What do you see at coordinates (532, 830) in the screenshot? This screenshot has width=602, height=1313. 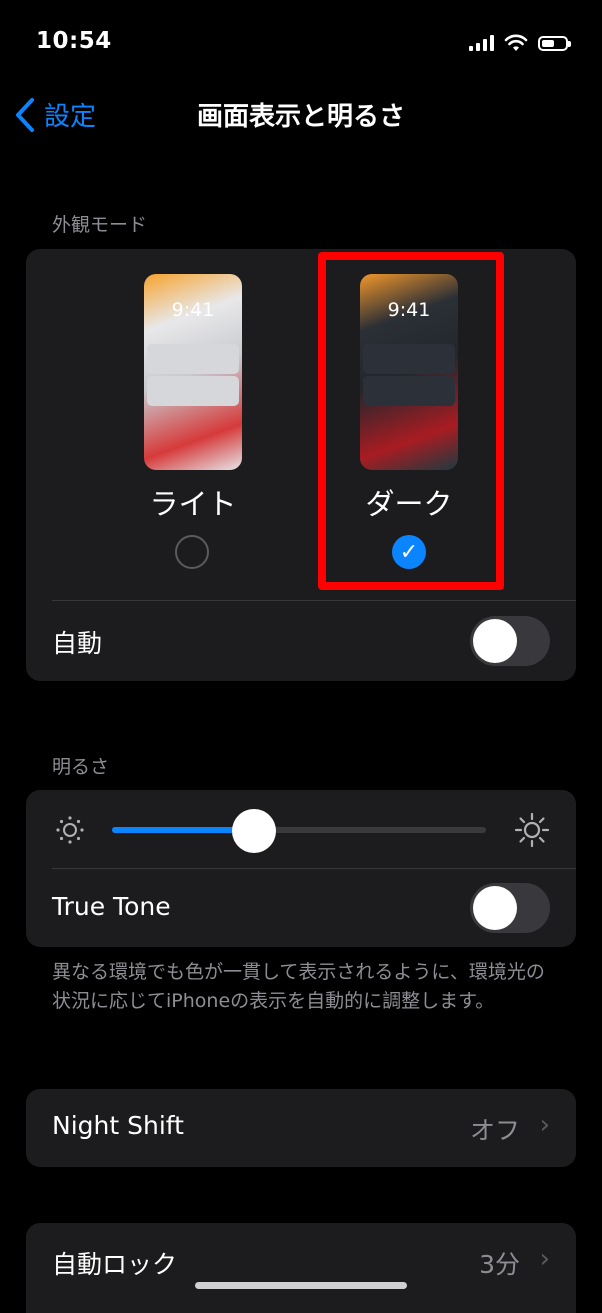 I see `sun-large-icon` at bounding box center [532, 830].